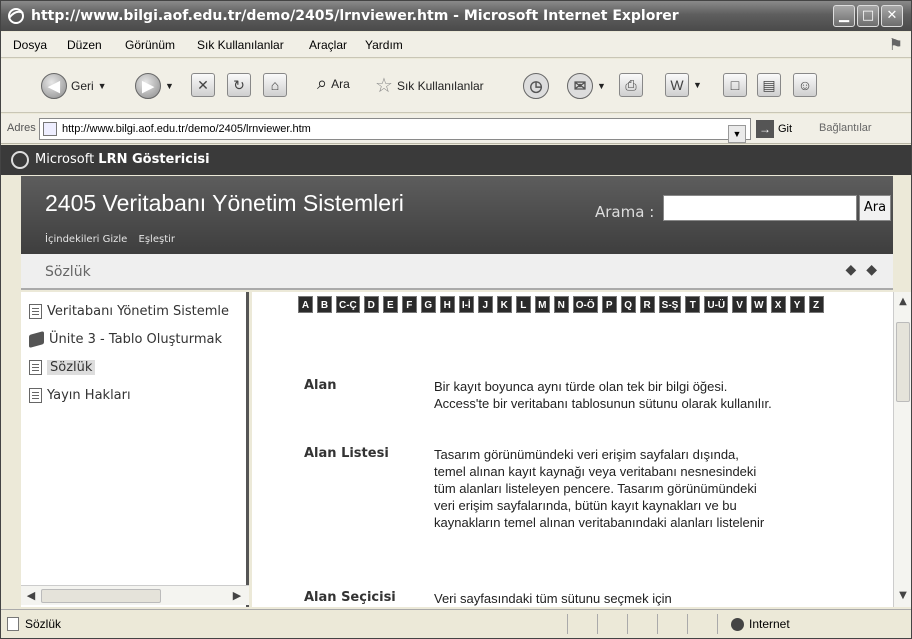  Describe the element at coordinates (760, 208) in the screenshot. I see `search-input` at that location.